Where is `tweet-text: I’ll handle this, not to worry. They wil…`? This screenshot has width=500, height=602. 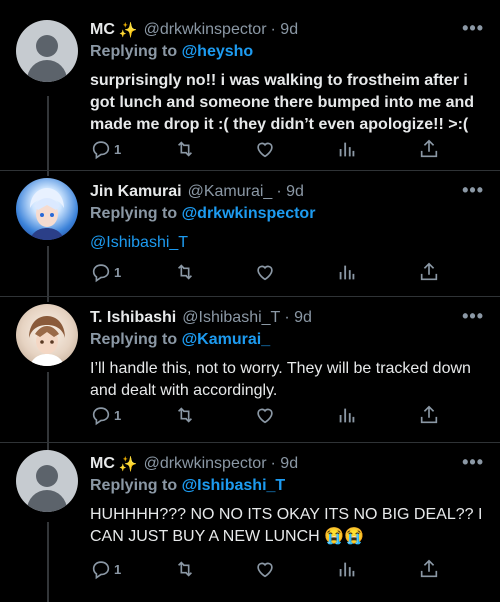
tweet-text: I’ll handle this, not to worry. They wil… is located at coordinates (280, 379).